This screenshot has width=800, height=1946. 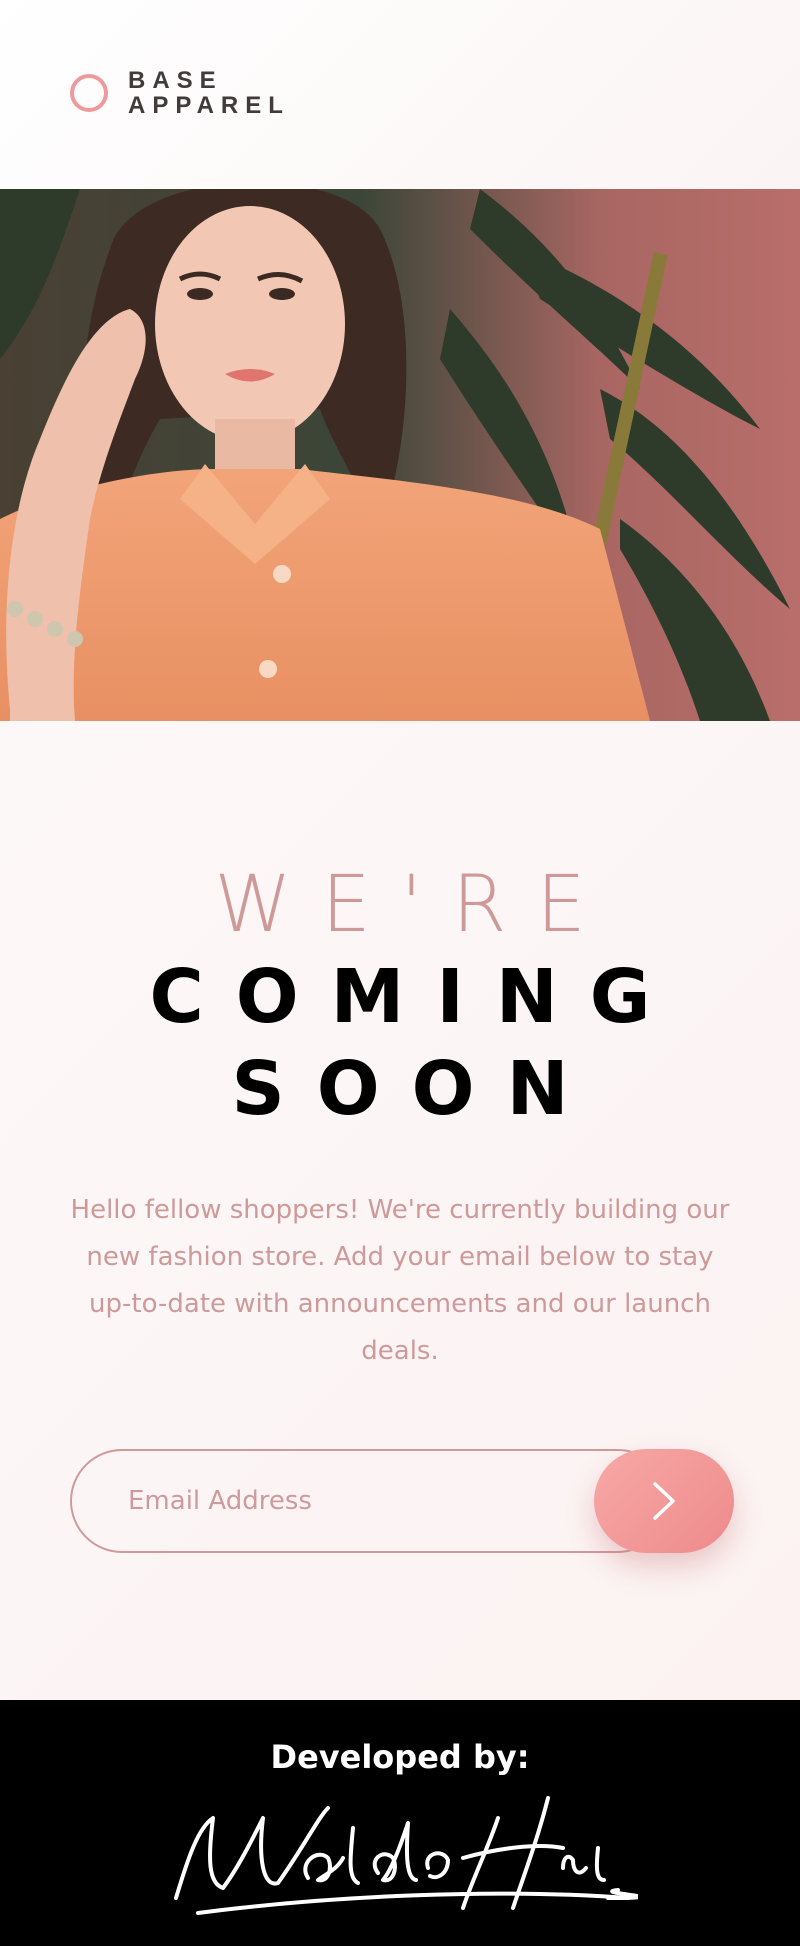 I want to click on logo-ring-icon, so click(x=89, y=93).